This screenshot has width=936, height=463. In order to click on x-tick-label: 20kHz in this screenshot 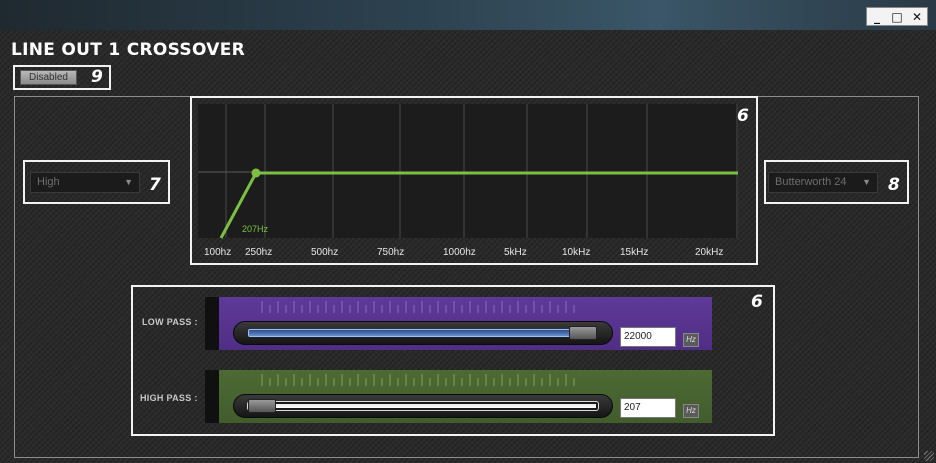, I will do `click(709, 252)`.